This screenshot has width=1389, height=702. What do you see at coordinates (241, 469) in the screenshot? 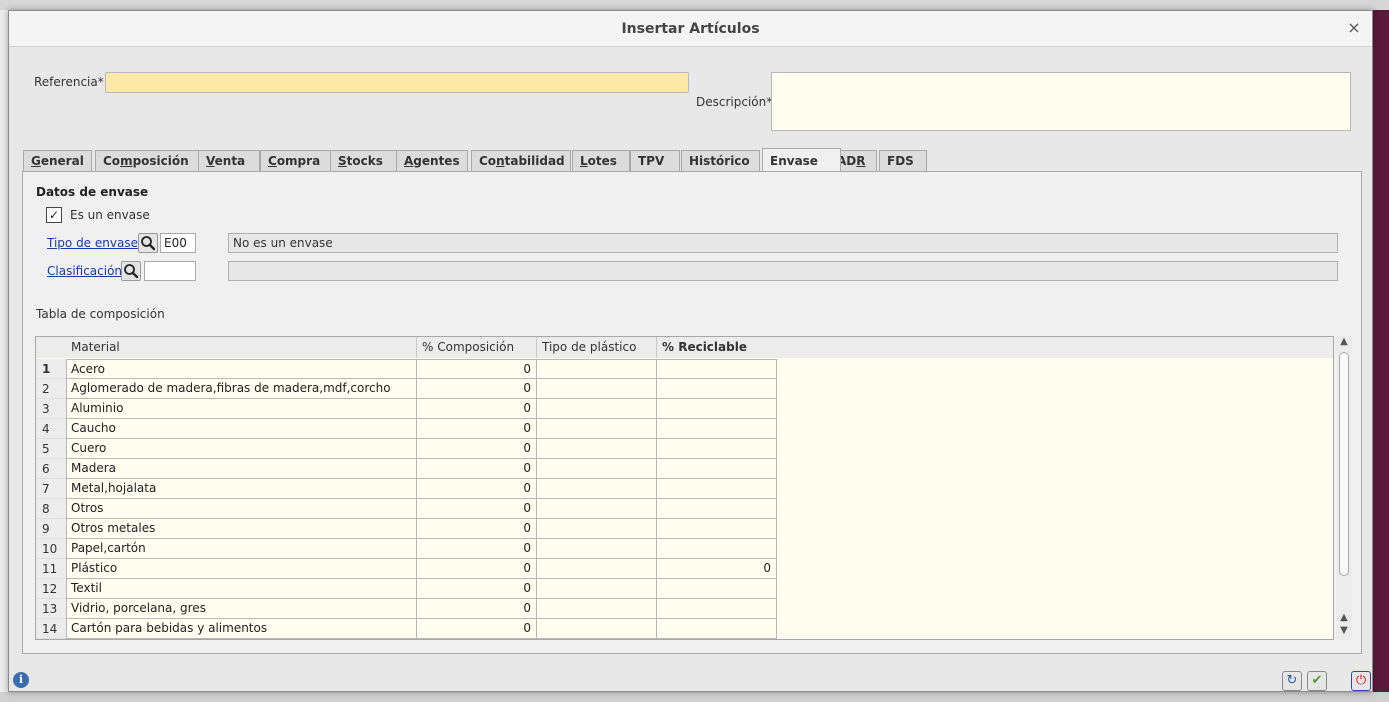
I see `cell-material: Madera` at bounding box center [241, 469].